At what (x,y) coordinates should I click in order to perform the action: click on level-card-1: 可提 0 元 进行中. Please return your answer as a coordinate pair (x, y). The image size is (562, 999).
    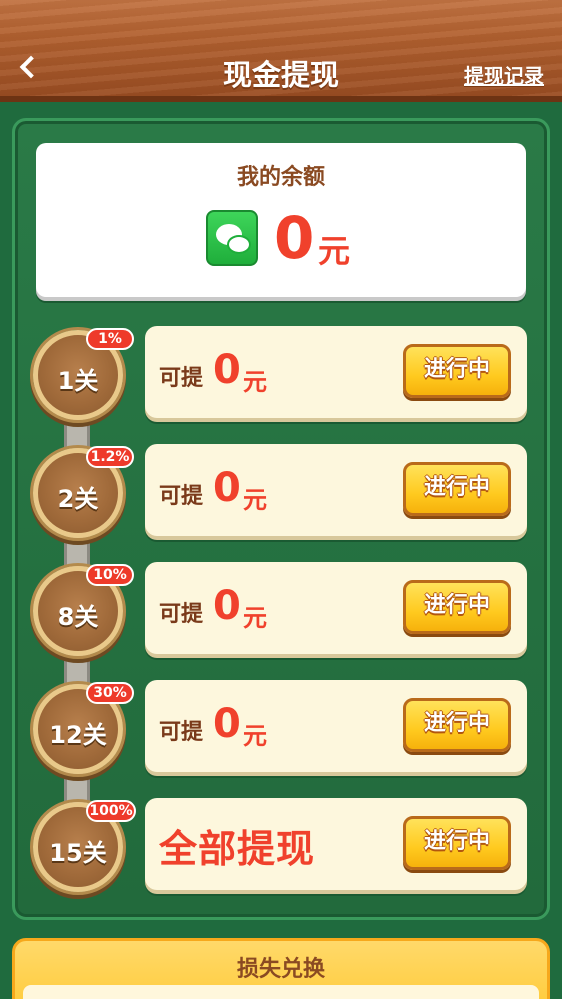
    Looking at the image, I should click on (336, 372).